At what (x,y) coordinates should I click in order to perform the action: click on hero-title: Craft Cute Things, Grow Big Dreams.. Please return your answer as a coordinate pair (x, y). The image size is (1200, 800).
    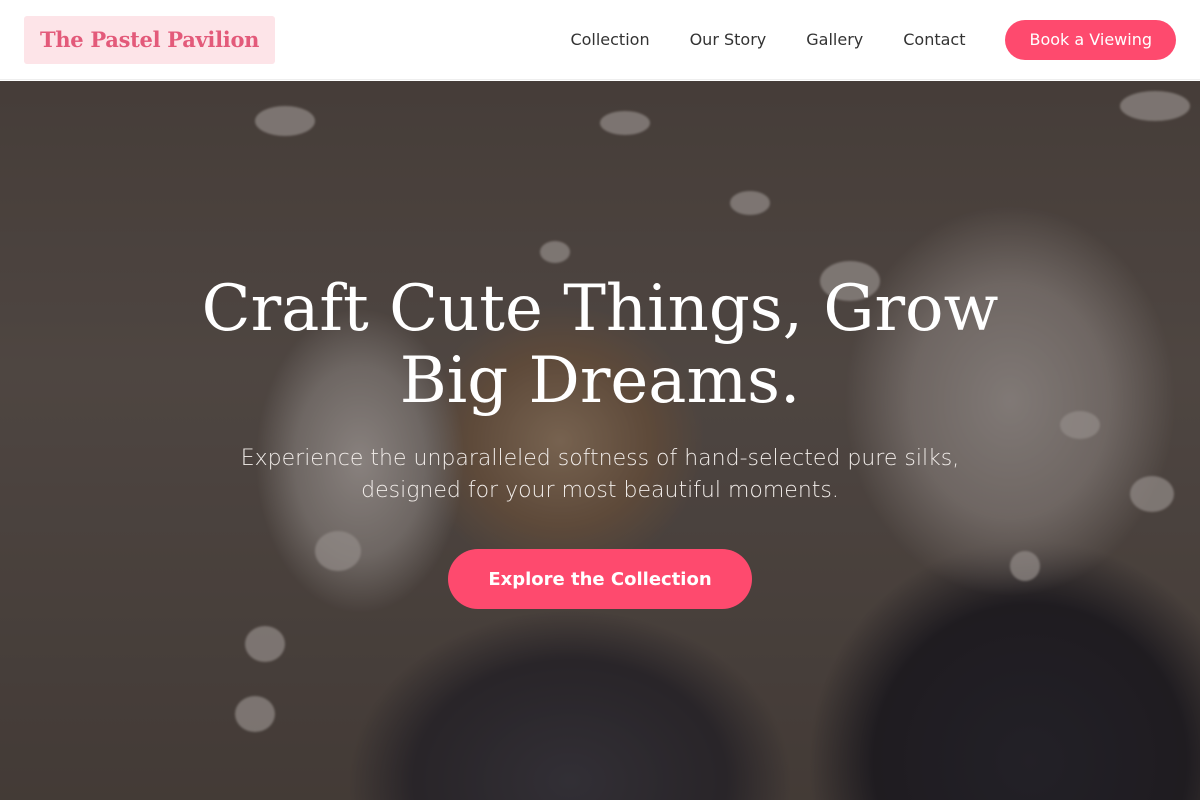
    Looking at the image, I should click on (600, 345).